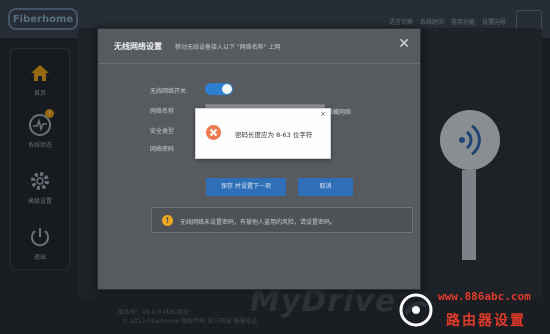 The width and height of the screenshot is (550, 334). I want to click on ssid-label: 网络名称, so click(162, 111).